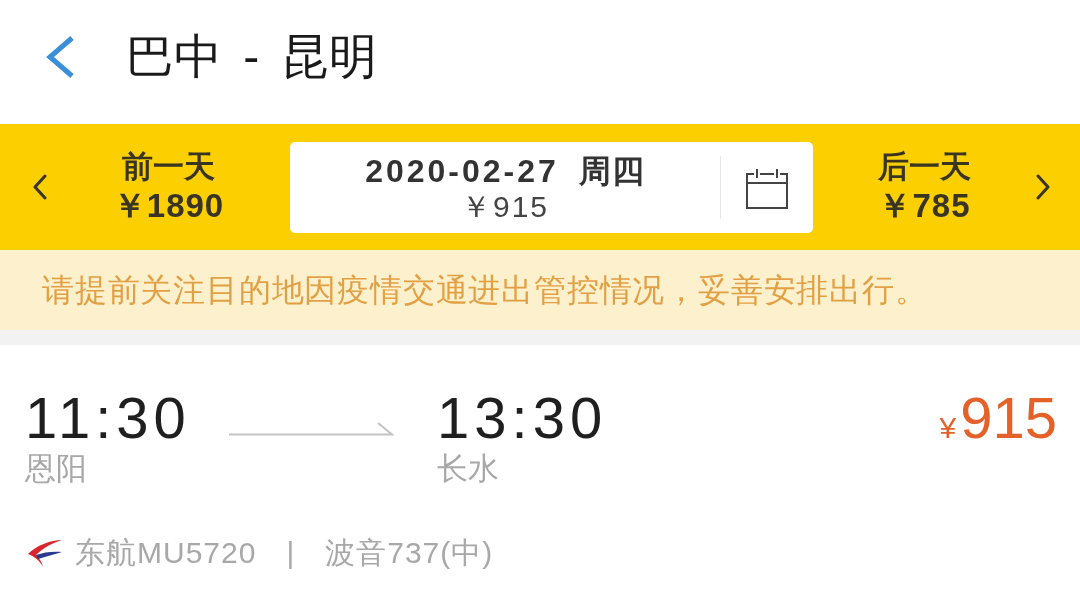 The width and height of the screenshot is (1080, 607). Describe the element at coordinates (948, 428) in the screenshot. I see `currency-symbol: ¥` at that location.